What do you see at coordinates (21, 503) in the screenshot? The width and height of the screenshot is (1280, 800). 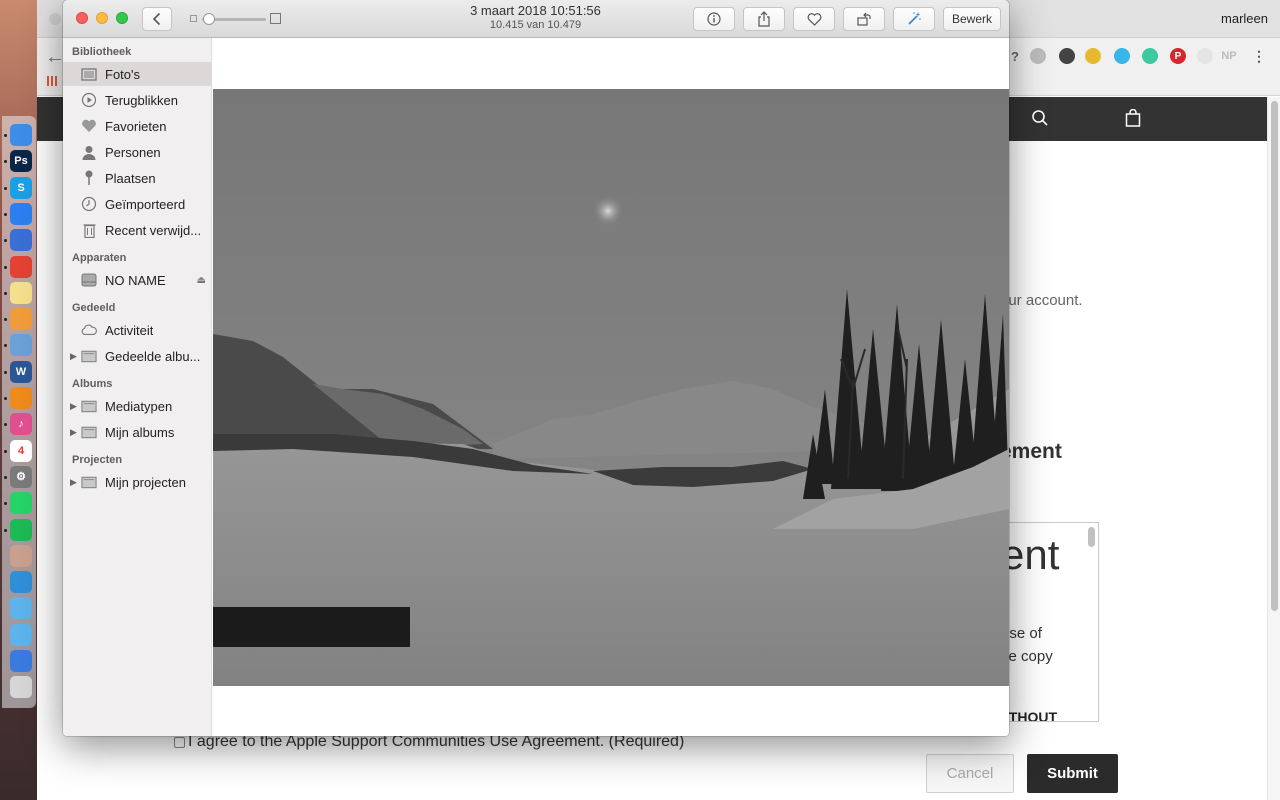 I see `whatsapp-icon` at bounding box center [21, 503].